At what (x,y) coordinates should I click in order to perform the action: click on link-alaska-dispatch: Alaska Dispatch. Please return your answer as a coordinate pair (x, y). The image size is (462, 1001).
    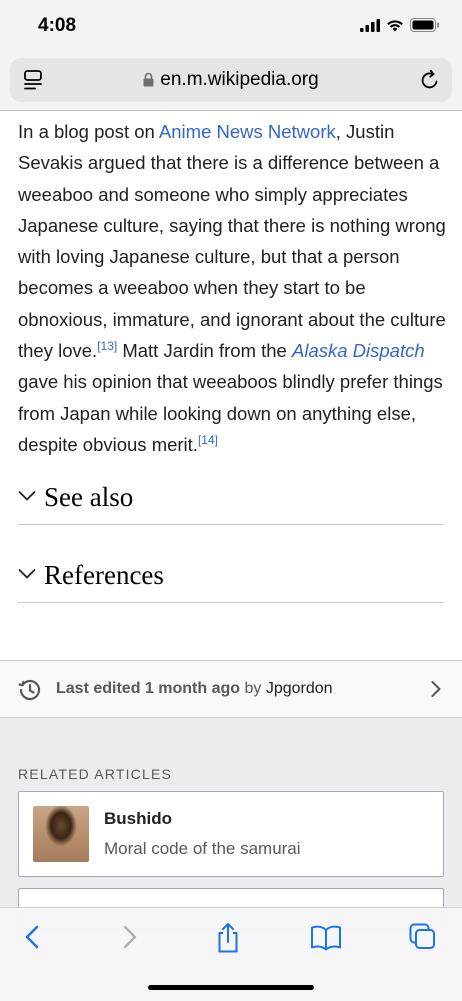
    Looking at the image, I should click on (358, 350).